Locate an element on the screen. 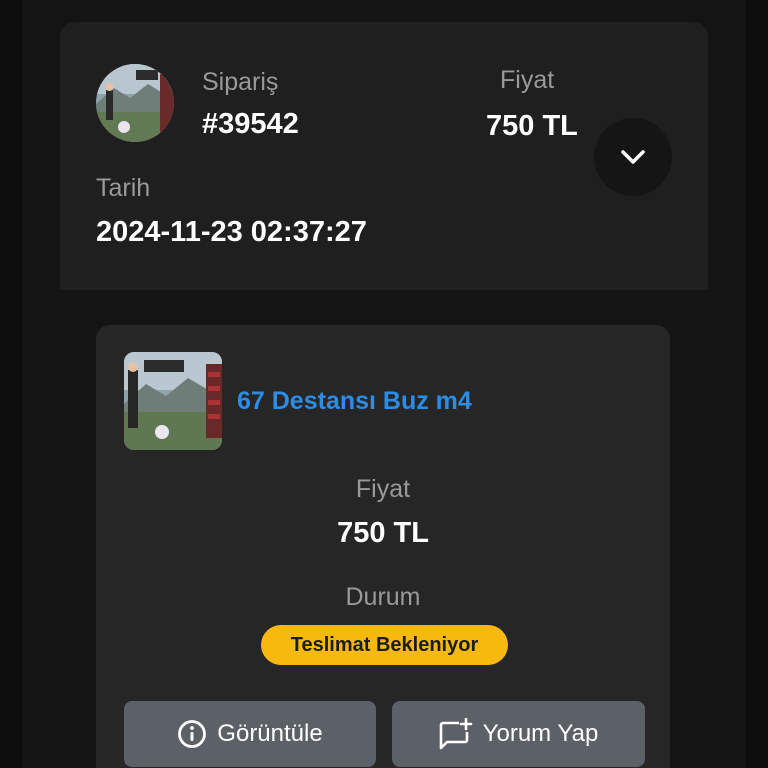 This screenshot has width=768, height=768. order-price-value: 750 TL is located at coordinates (532, 126).